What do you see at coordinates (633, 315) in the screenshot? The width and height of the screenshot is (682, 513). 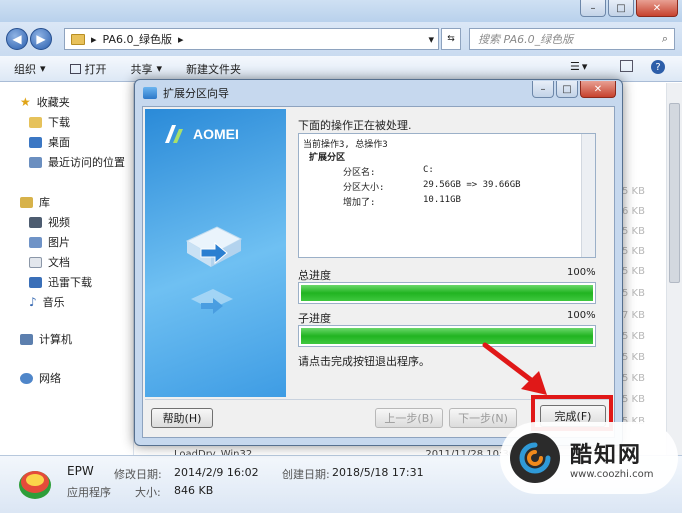 I see `file-size-cell: 7 KB` at bounding box center [633, 315].